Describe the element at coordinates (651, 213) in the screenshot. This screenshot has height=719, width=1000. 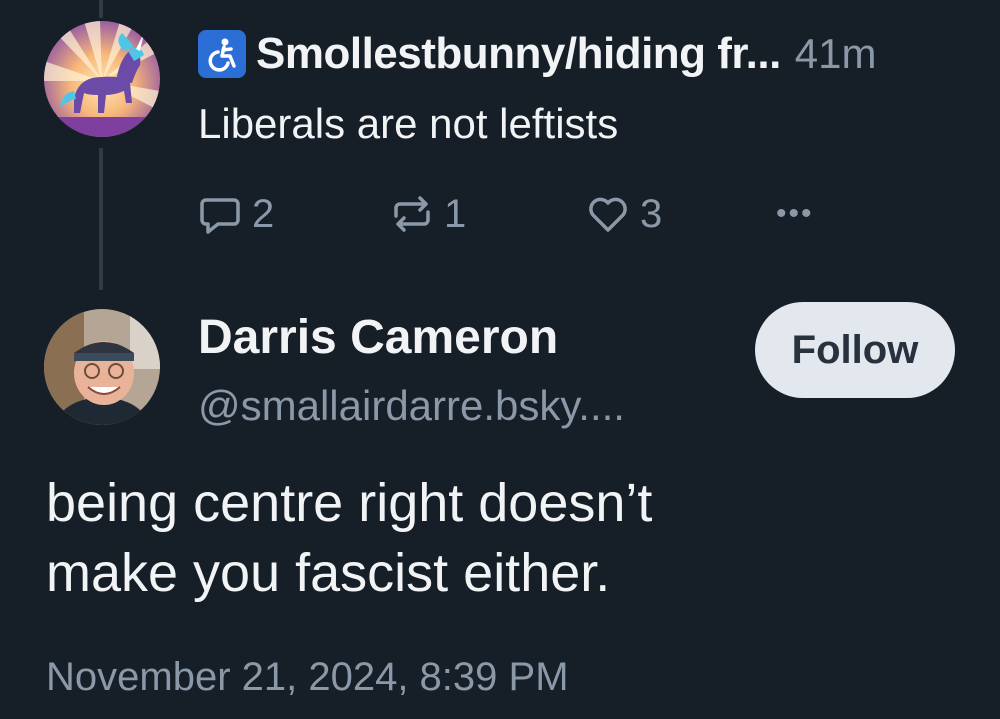
I see `like-count: 3` at that location.